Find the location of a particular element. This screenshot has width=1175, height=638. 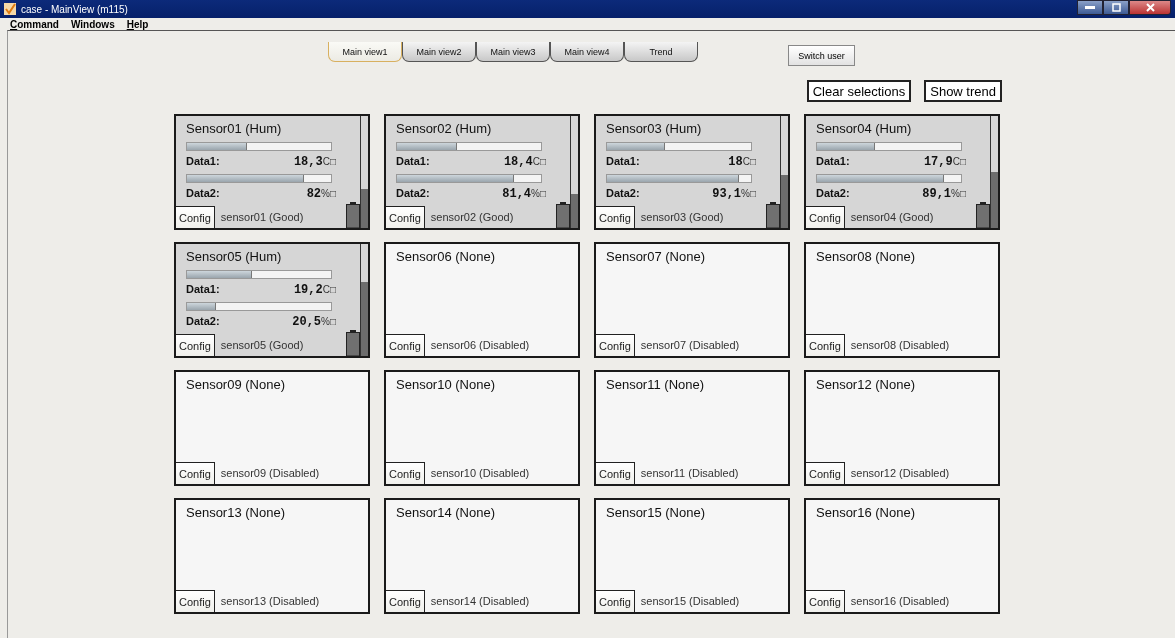

sensor-title: Sensor13 (None) is located at coordinates (235, 512).